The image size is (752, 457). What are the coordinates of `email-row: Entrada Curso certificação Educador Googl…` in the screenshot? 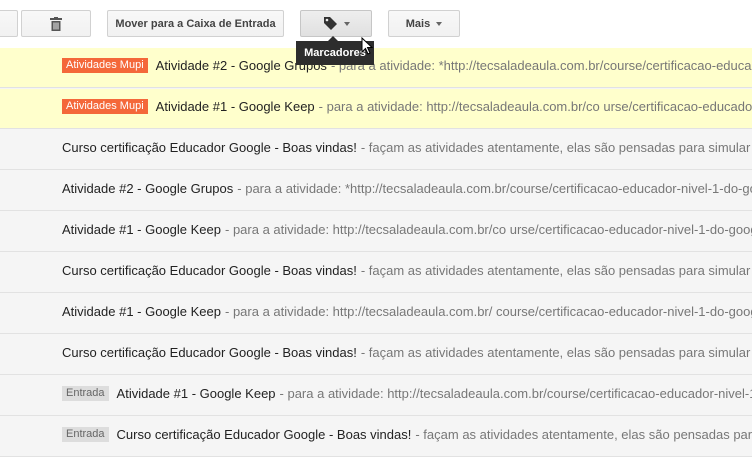 It's located at (376, 437).